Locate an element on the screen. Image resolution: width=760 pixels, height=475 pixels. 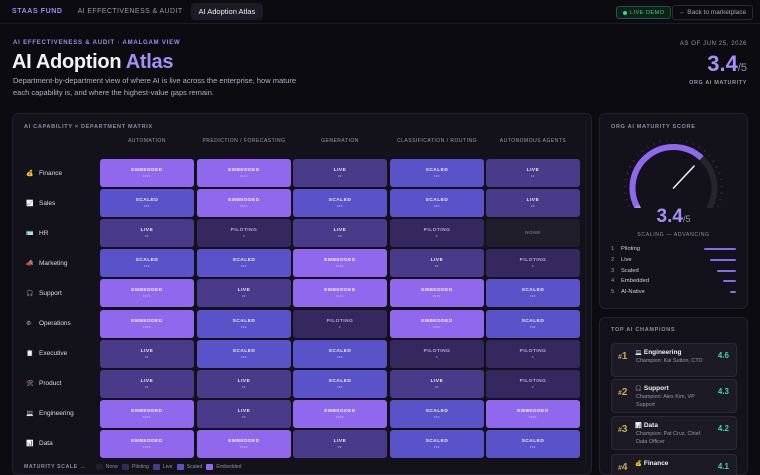
brand-link: STAAS FUND is located at coordinates (37, 11).